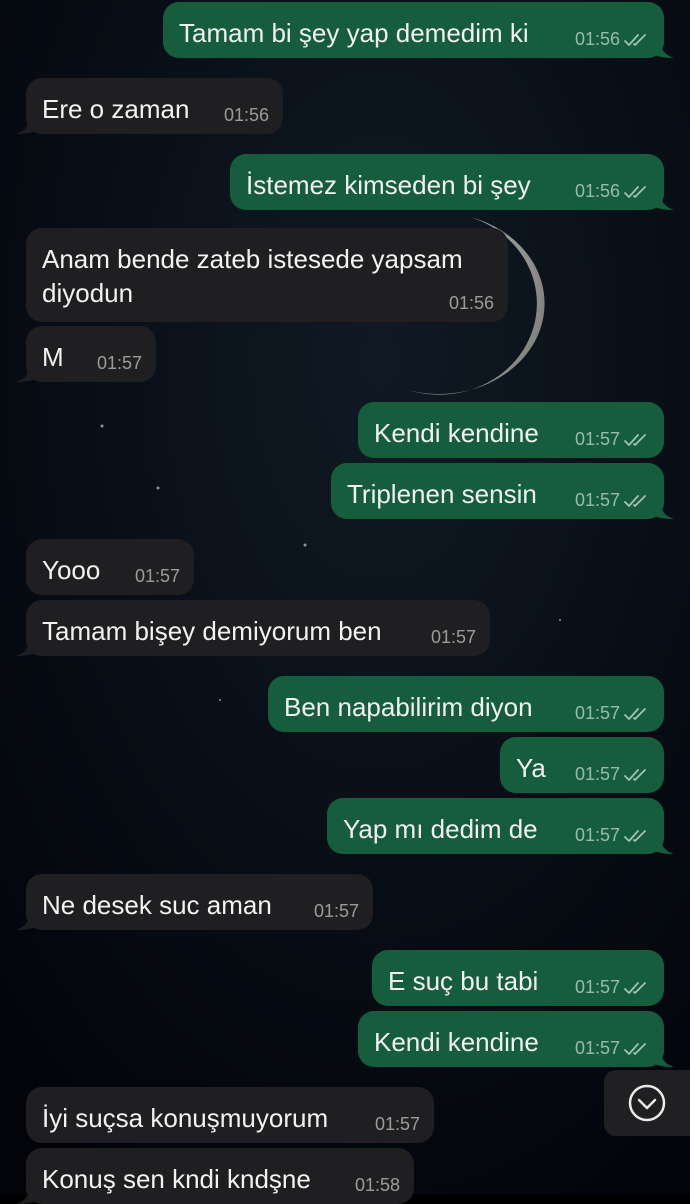 Image resolution: width=690 pixels, height=1204 pixels. I want to click on chevron-down-icon, so click(647, 1103).